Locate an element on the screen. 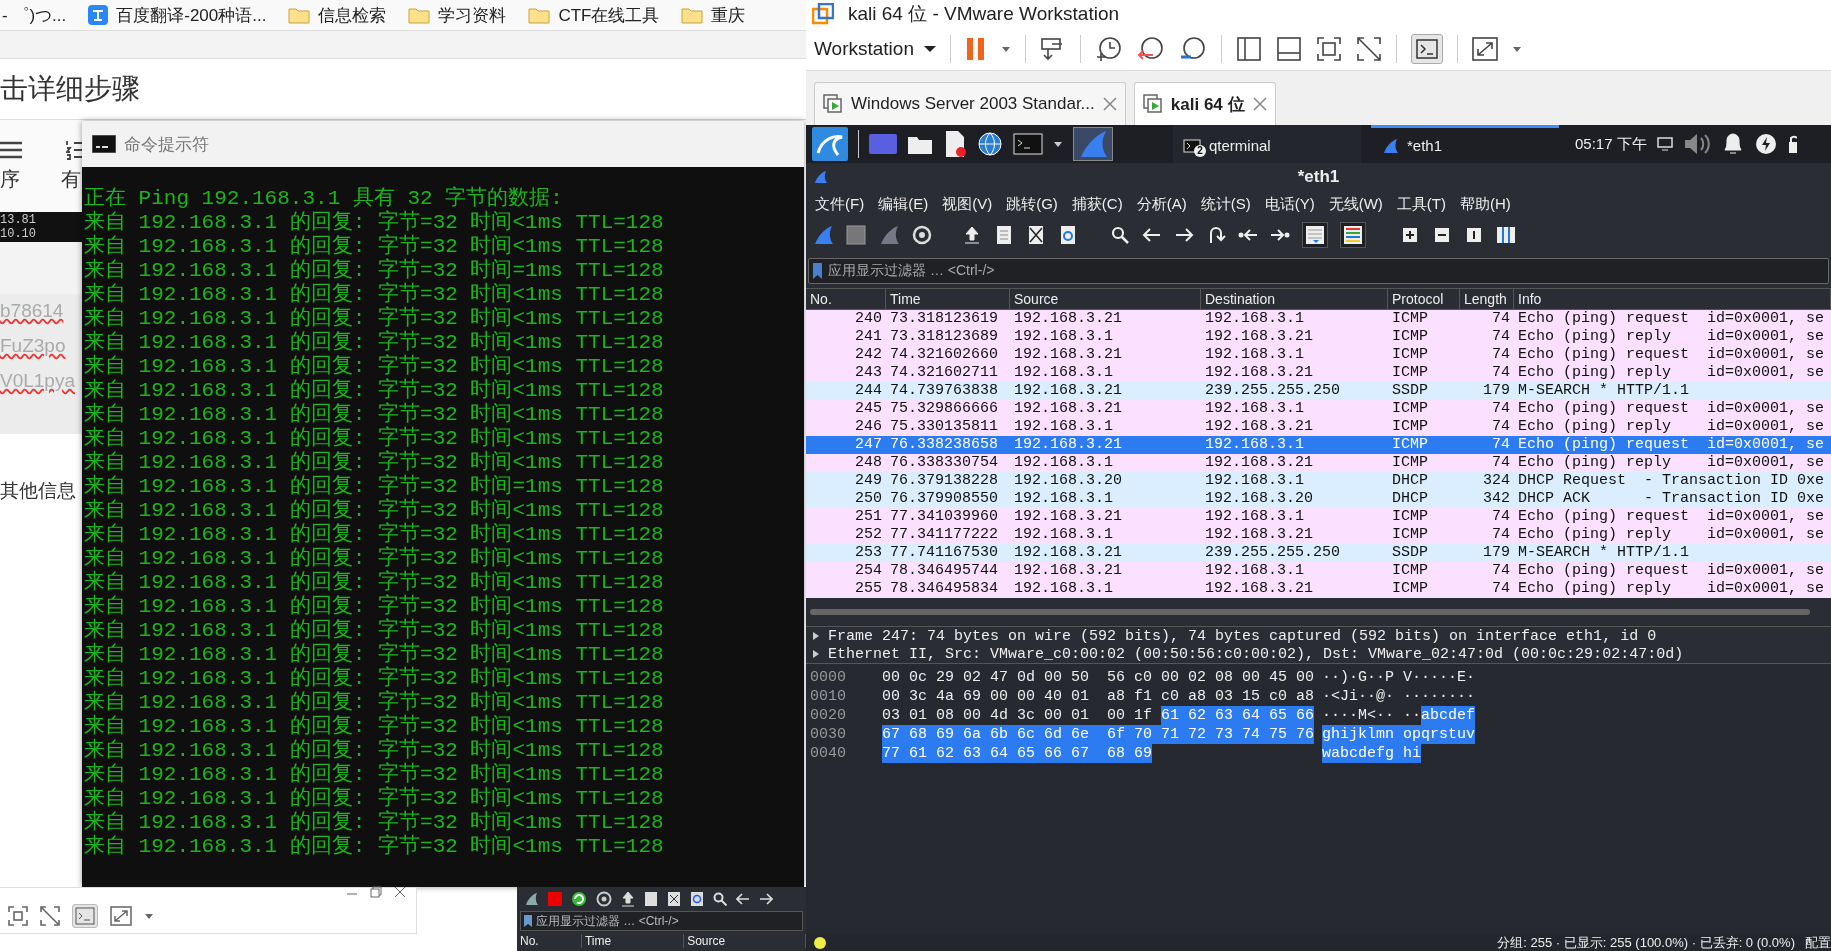 This screenshot has height=951, width=1831. bookmark-link: 学习资料 is located at coordinates (472, 15).